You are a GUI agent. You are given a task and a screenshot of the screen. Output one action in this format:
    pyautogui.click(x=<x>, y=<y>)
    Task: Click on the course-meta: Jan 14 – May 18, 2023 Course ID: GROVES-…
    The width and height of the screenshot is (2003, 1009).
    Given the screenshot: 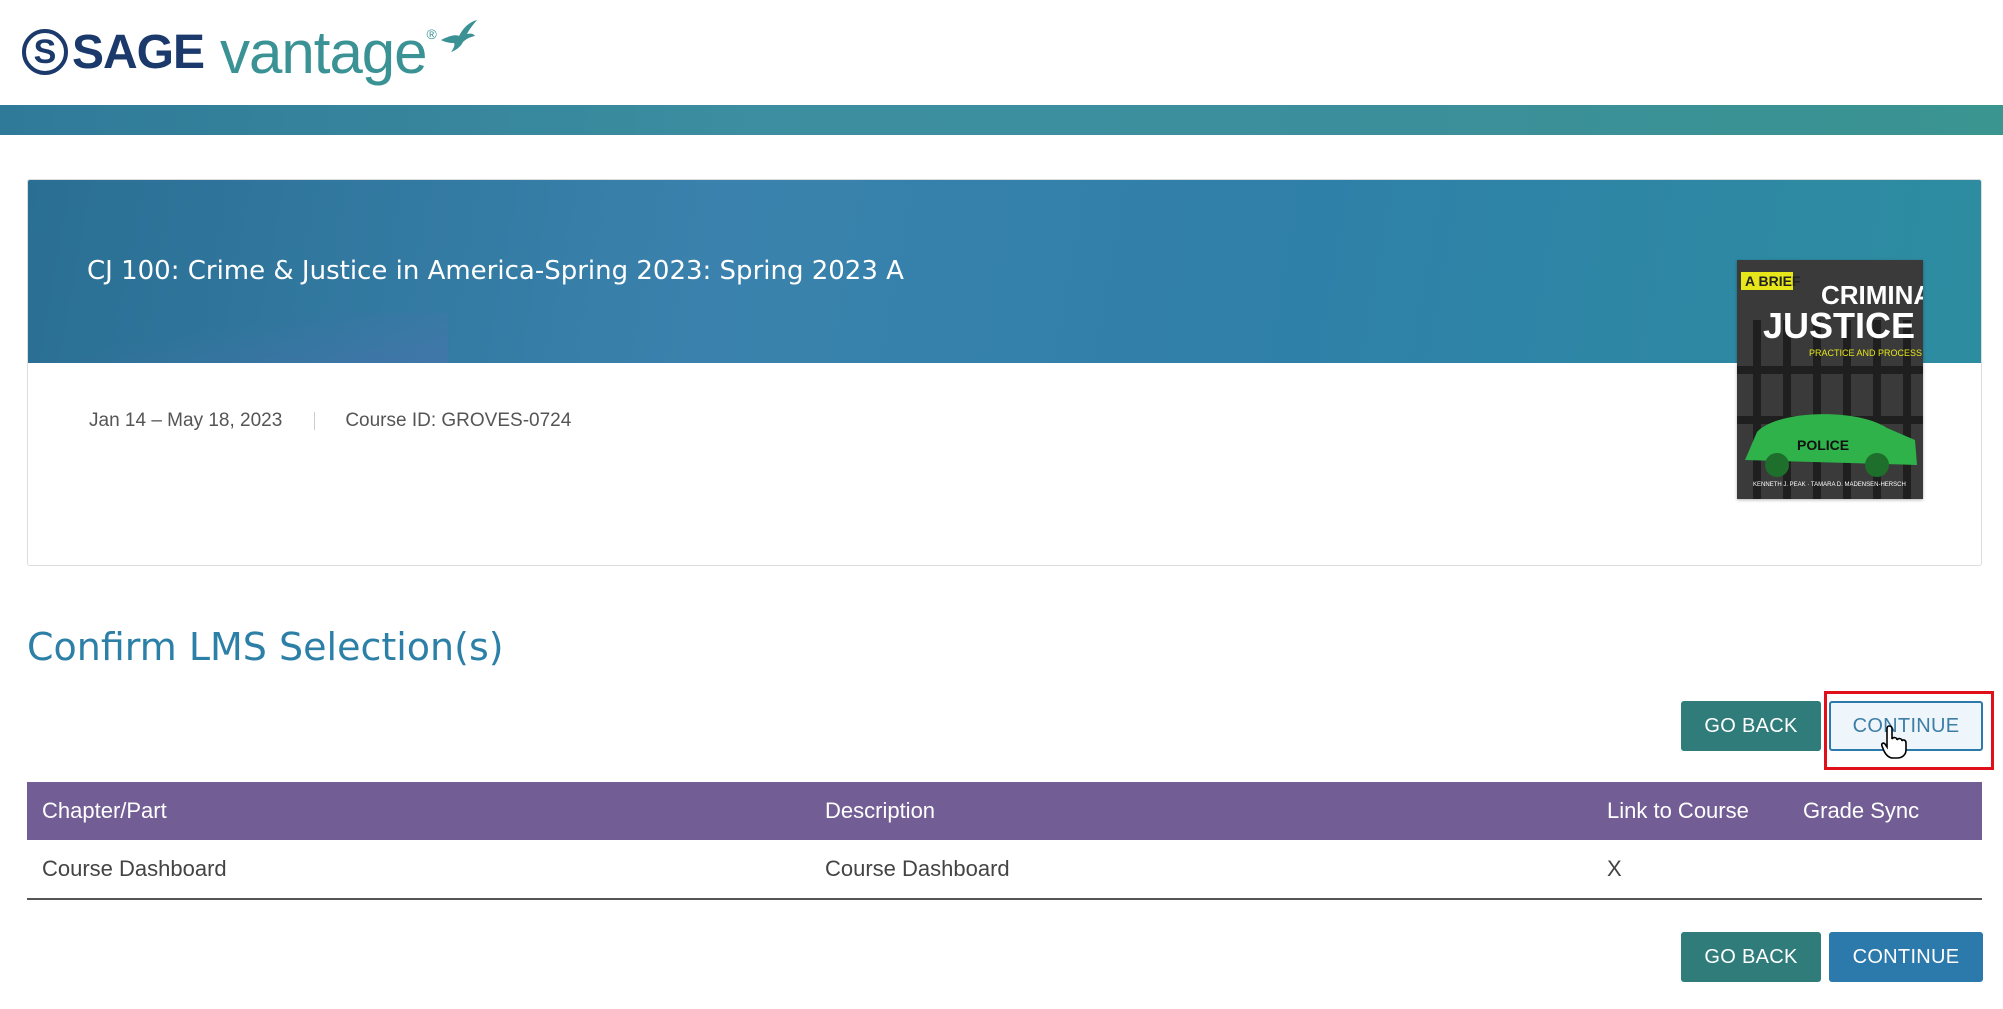 What is the action you would take?
    pyautogui.click(x=330, y=421)
    